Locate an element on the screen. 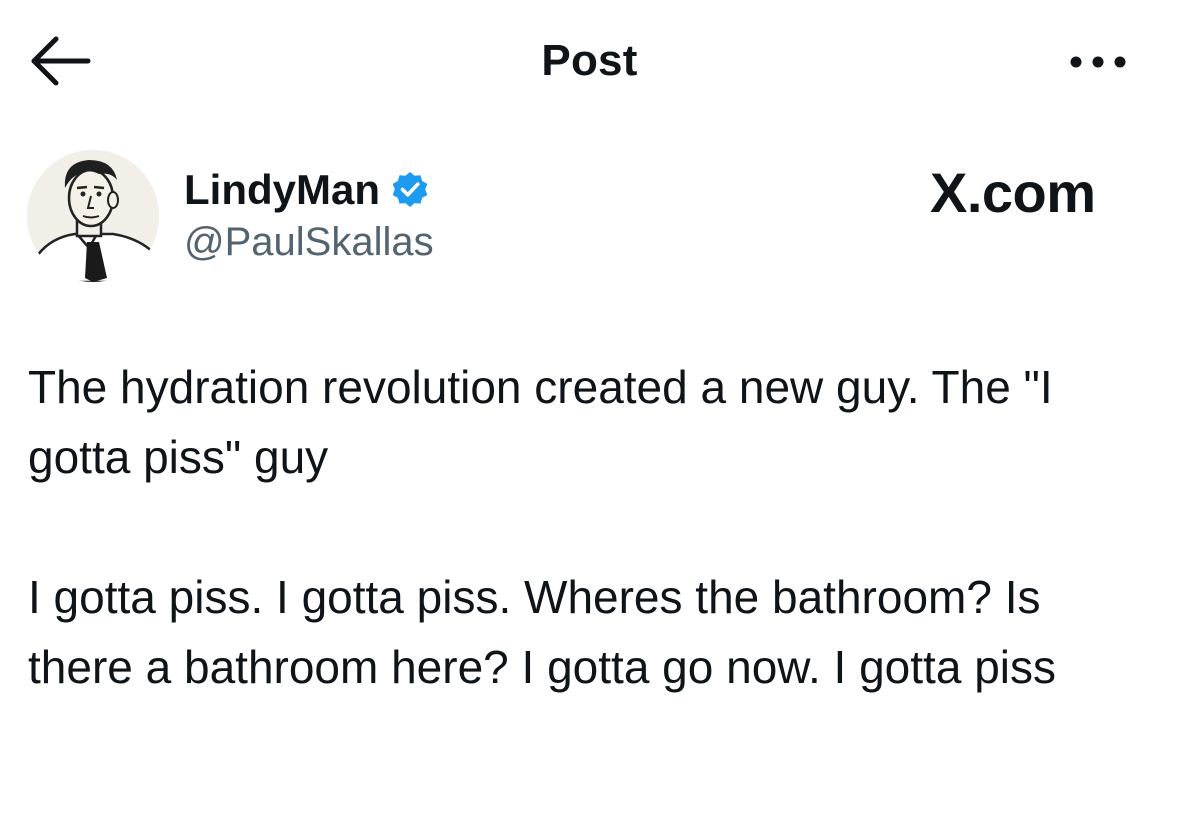 This screenshot has width=1179, height=827. display-name-line: LindyMan is located at coordinates (307, 190).